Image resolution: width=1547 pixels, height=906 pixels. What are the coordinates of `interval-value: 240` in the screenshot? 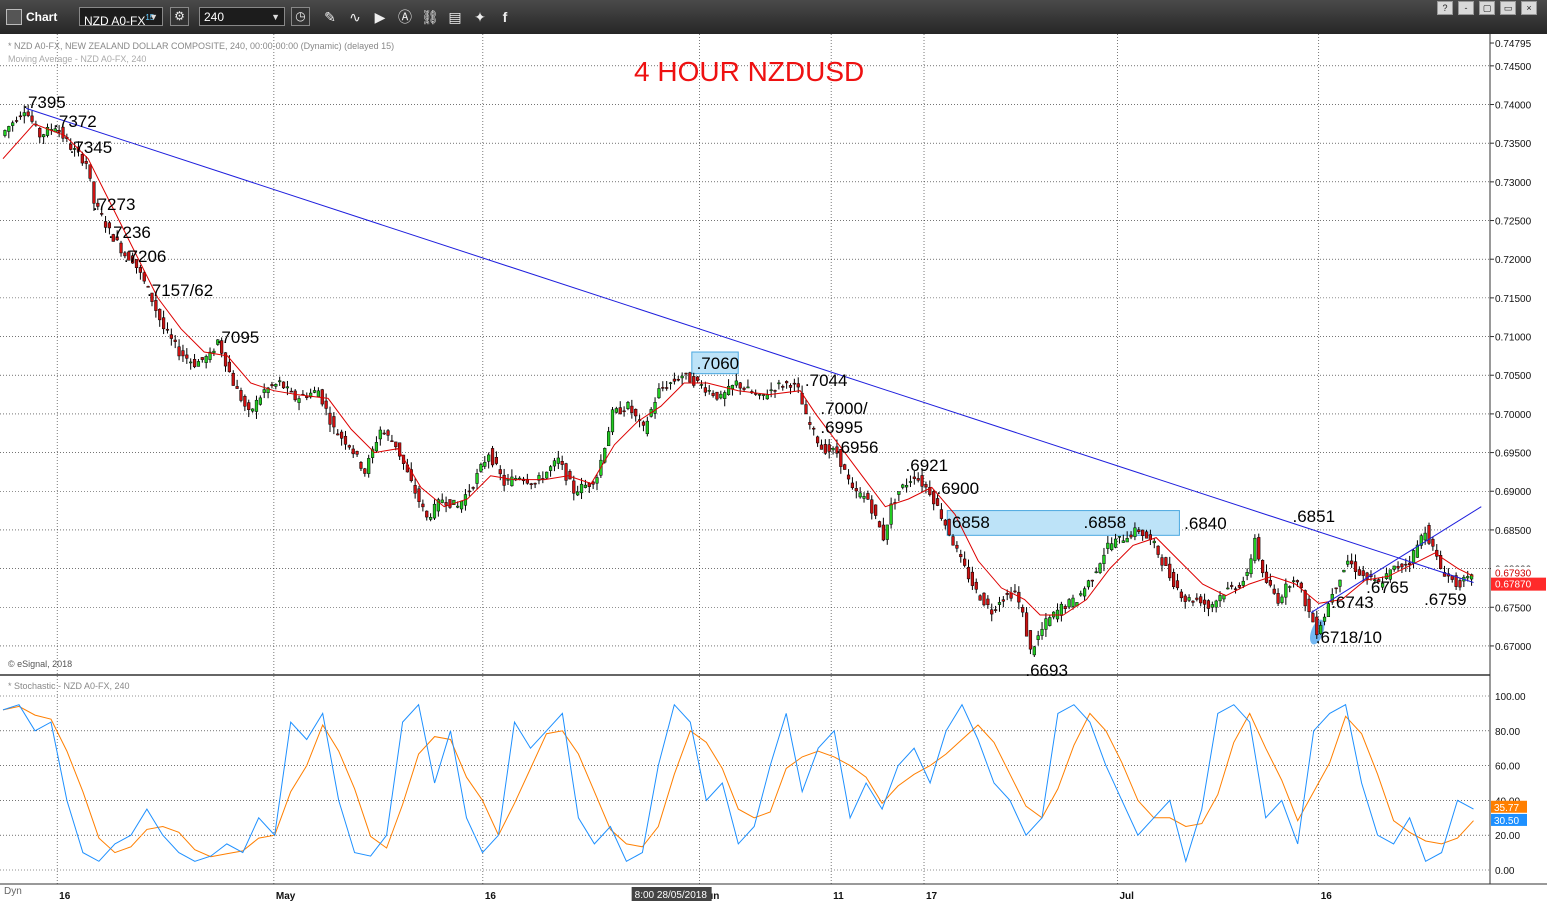 It's located at (214, 17).